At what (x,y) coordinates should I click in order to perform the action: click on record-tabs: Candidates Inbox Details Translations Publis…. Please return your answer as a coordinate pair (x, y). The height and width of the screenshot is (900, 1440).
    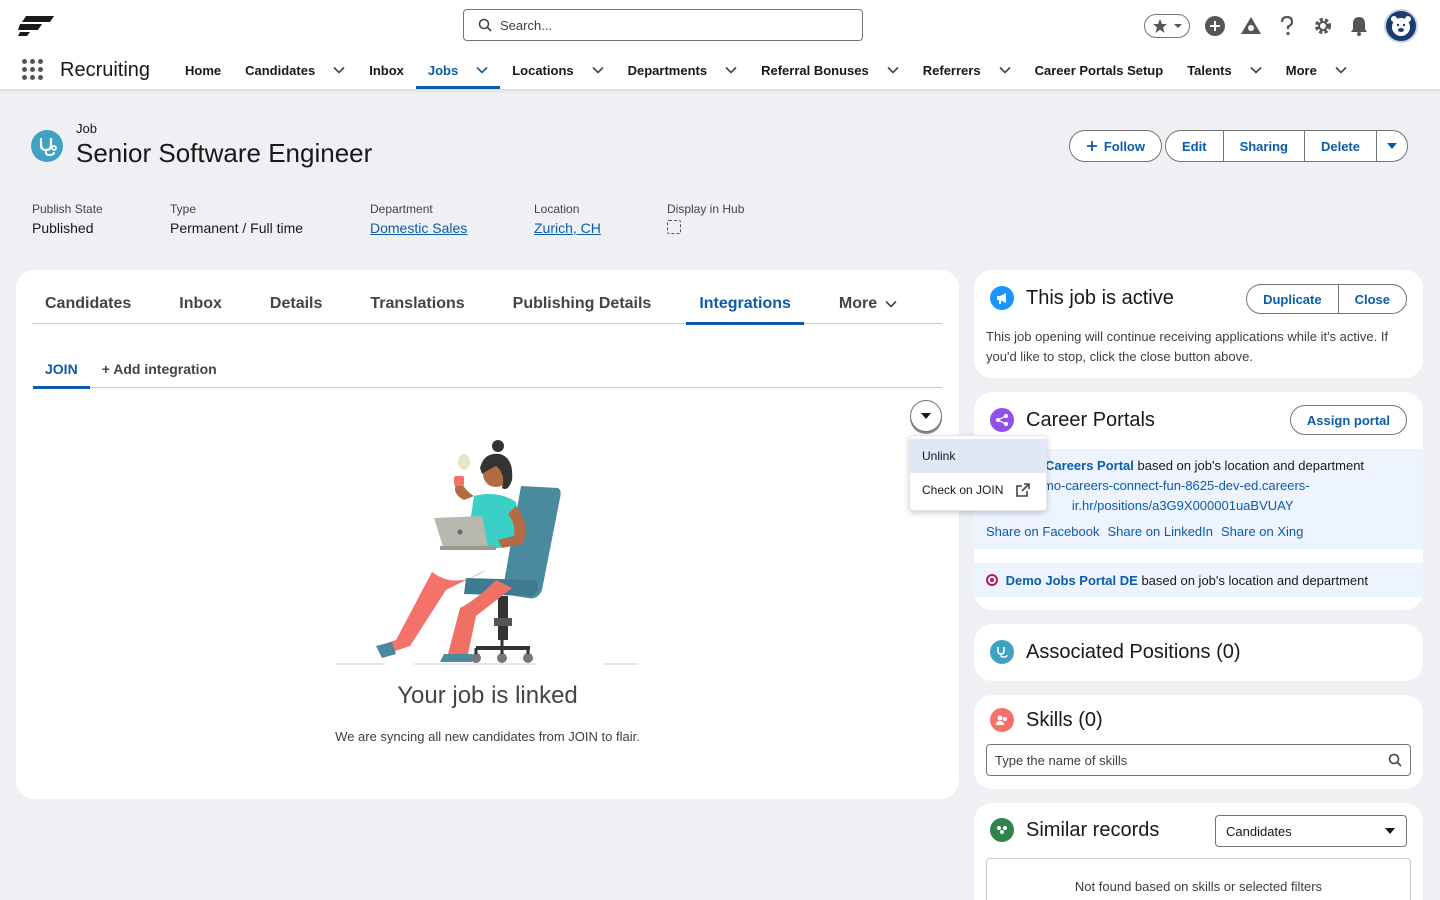
    Looking at the image, I should click on (487, 304).